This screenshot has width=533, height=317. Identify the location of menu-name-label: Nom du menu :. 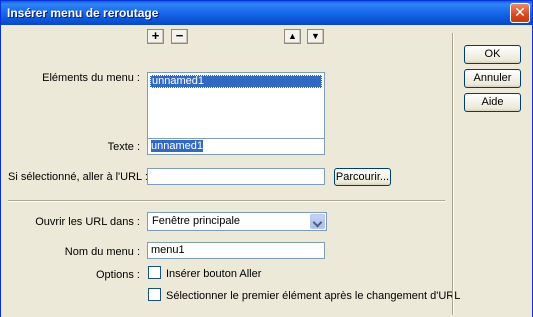
(102, 252).